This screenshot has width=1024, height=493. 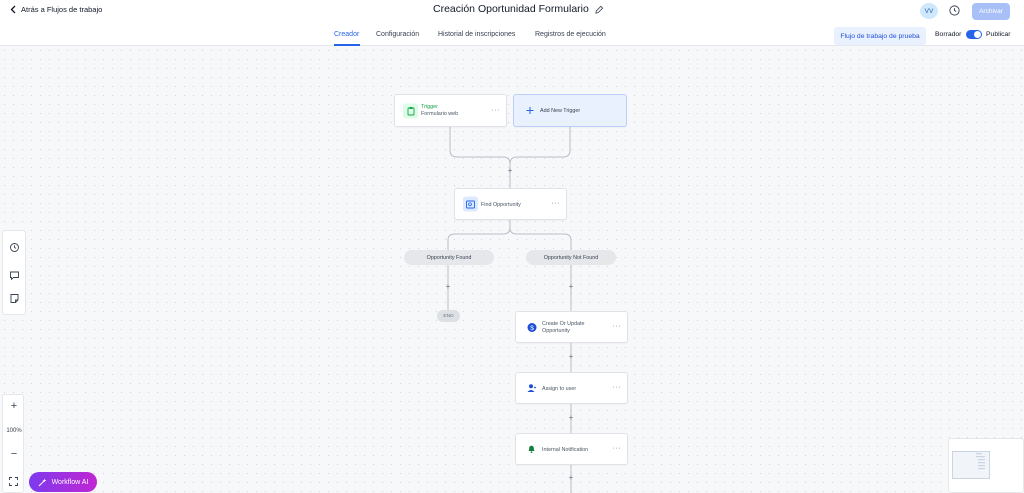 I want to click on comment-icon, so click(x=14, y=275).